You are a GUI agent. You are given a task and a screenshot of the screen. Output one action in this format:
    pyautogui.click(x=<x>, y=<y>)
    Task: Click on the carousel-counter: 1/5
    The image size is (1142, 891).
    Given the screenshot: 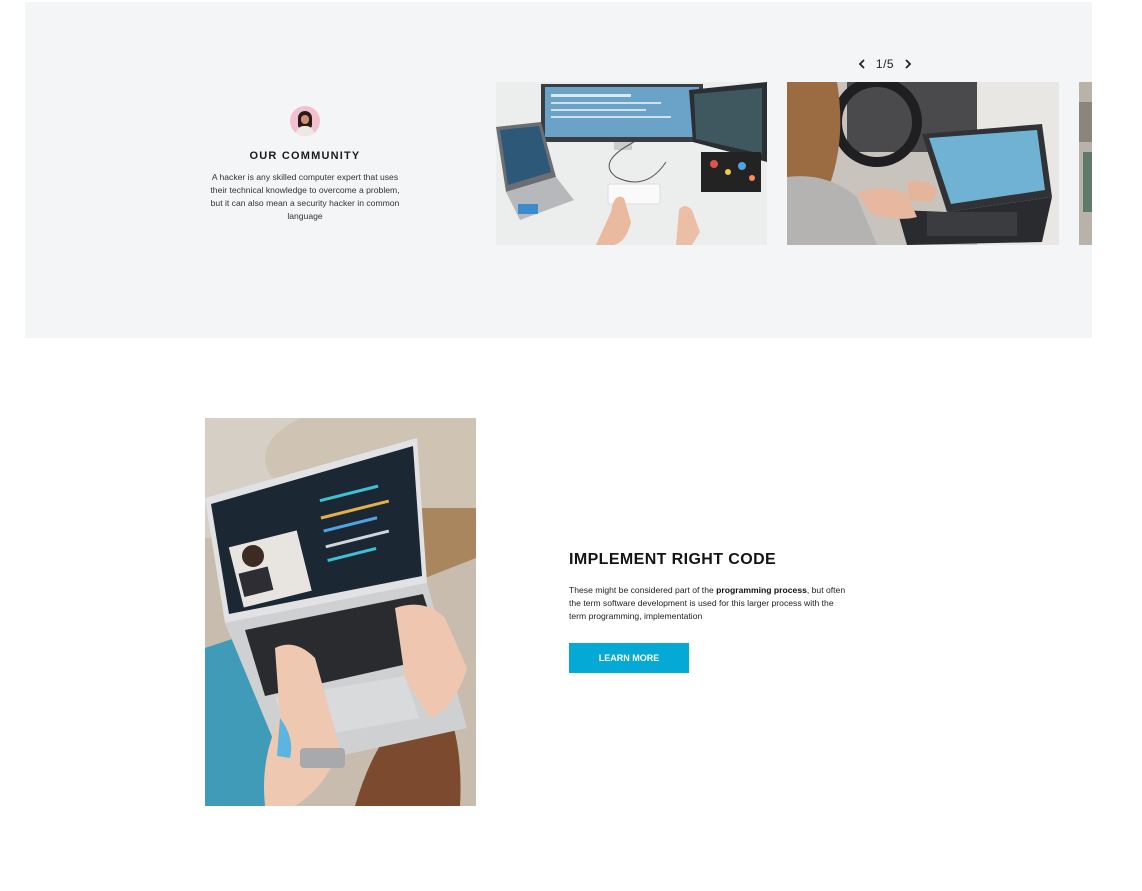 What is the action you would take?
    pyautogui.click(x=885, y=64)
    